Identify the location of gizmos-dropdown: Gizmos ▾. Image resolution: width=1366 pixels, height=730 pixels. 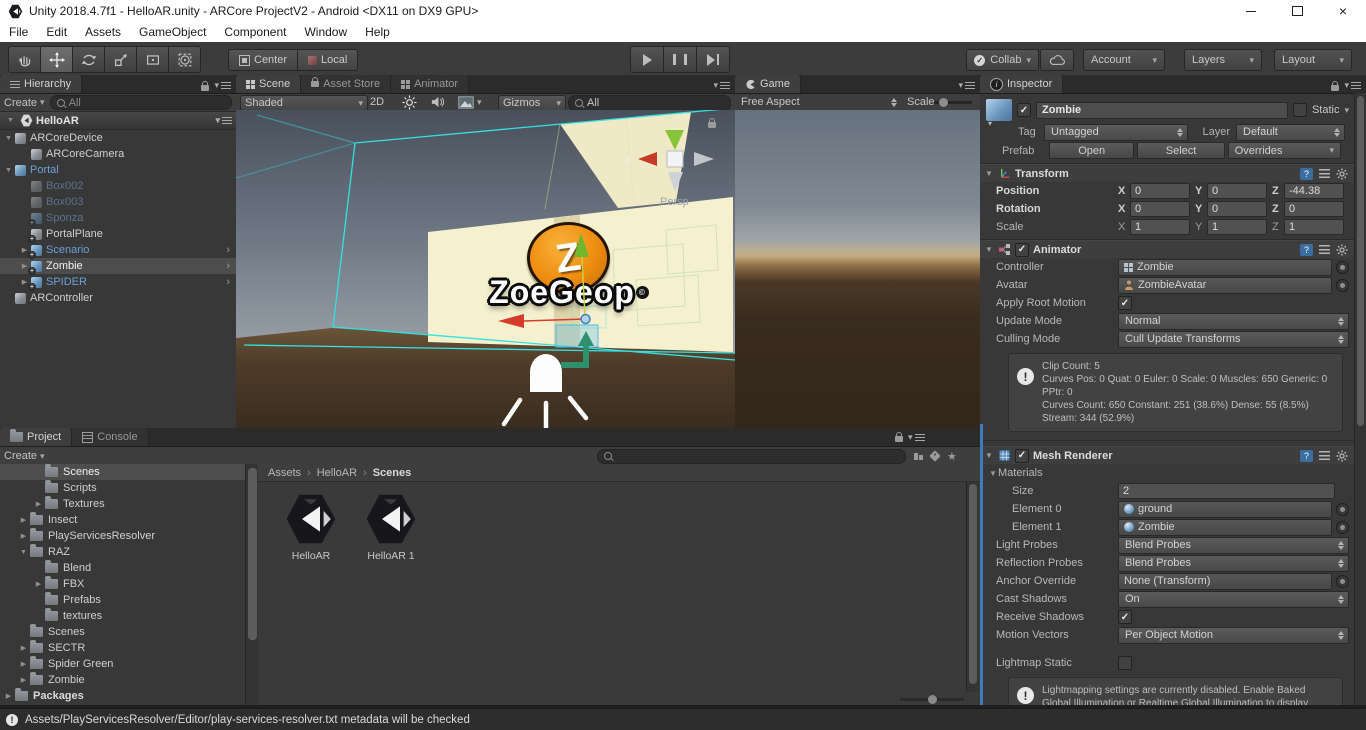
(532, 103).